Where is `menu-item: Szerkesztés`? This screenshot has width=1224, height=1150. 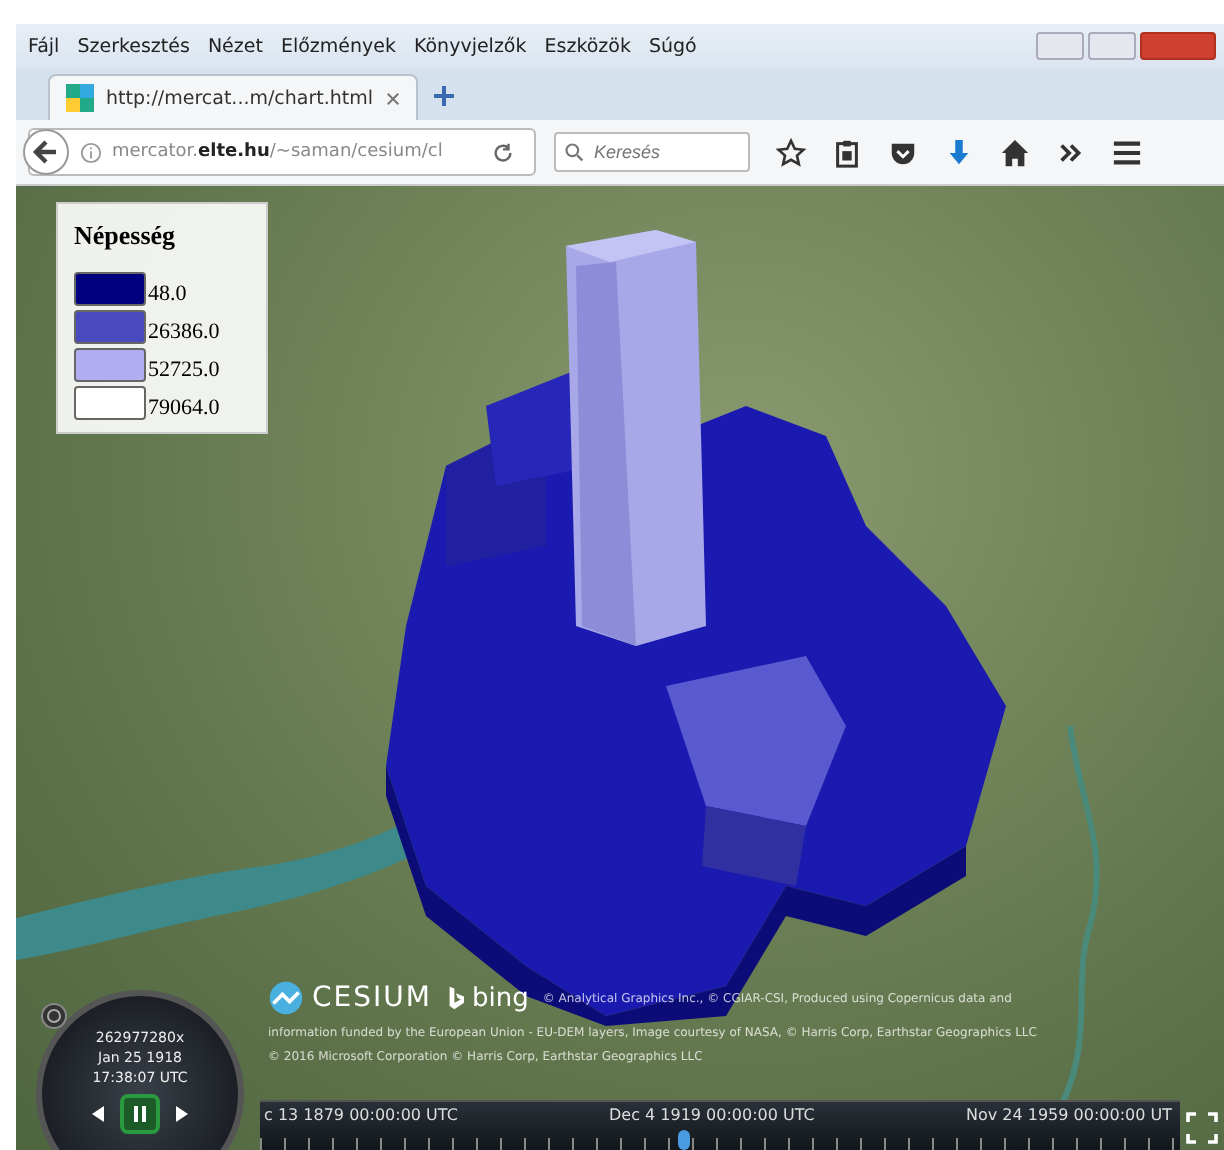 menu-item: Szerkesztés is located at coordinates (133, 46).